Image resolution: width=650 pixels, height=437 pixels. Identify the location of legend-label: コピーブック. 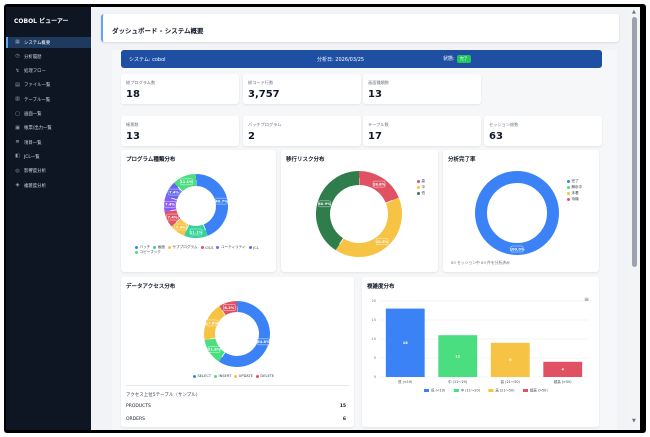
(150, 252).